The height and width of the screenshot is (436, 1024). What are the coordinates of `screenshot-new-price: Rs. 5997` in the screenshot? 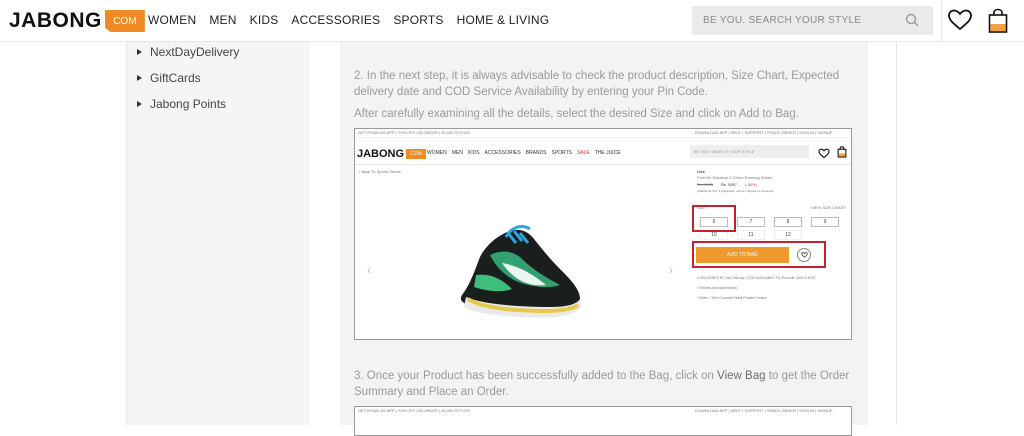 It's located at (729, 184).